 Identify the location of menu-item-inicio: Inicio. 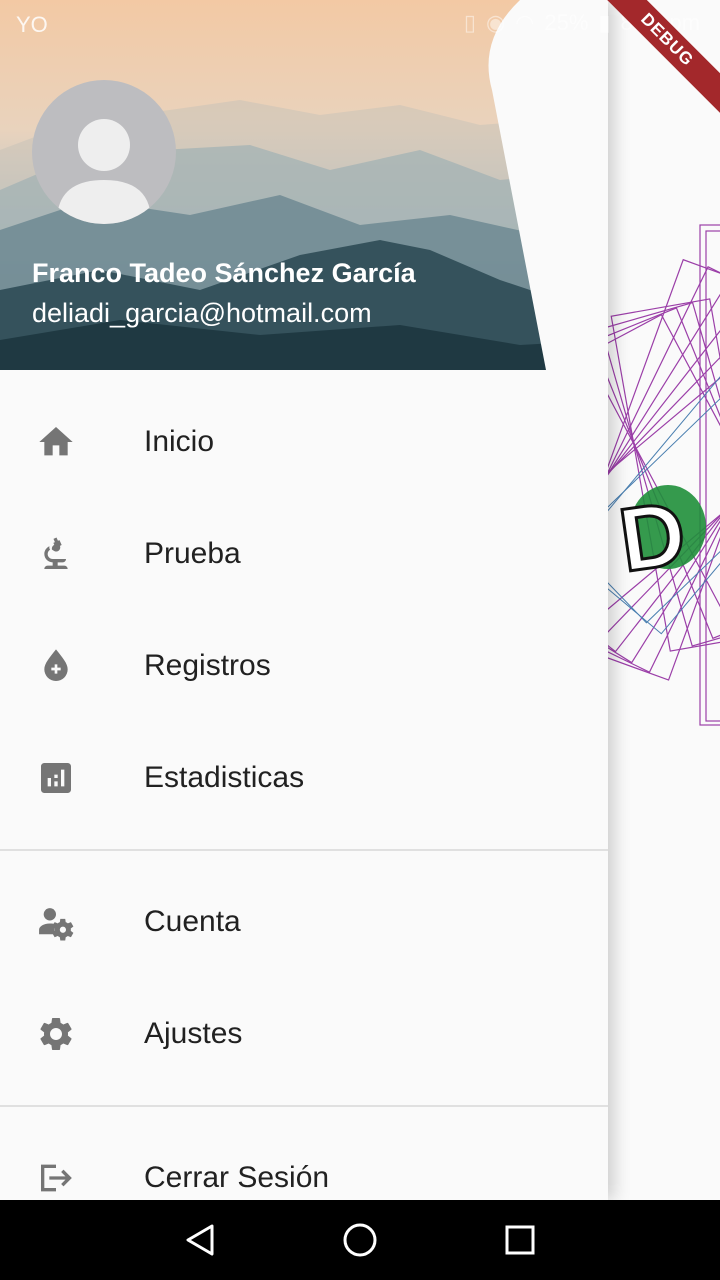
(304, 442).